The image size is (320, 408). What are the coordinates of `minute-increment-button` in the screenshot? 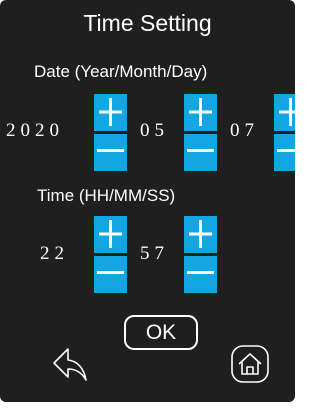 It's located at (200, 234).